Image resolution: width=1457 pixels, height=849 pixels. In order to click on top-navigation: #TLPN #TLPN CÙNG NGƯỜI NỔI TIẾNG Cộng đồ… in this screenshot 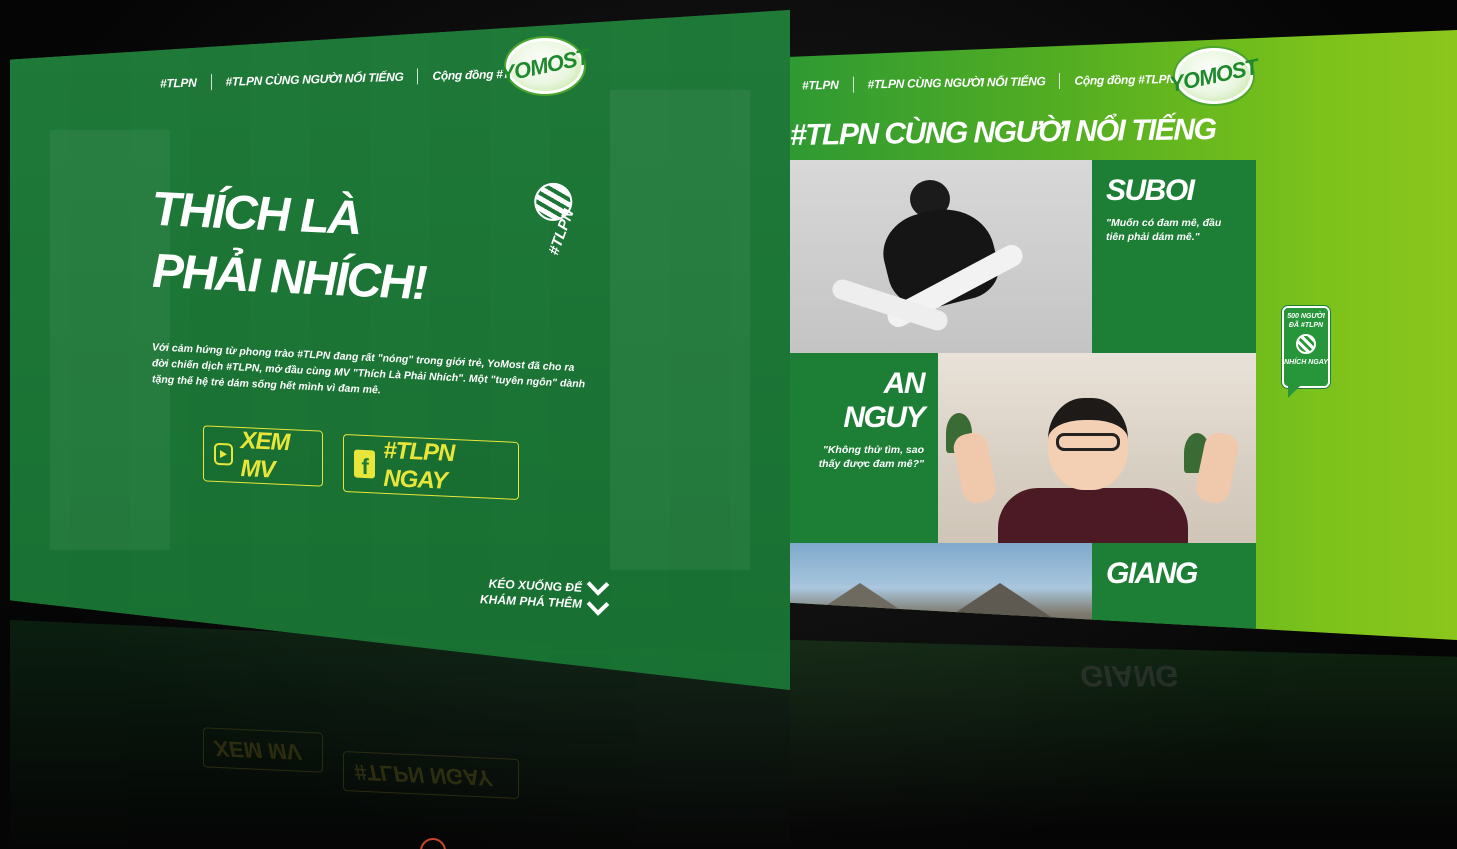, I will do `click(1003, 81)`.